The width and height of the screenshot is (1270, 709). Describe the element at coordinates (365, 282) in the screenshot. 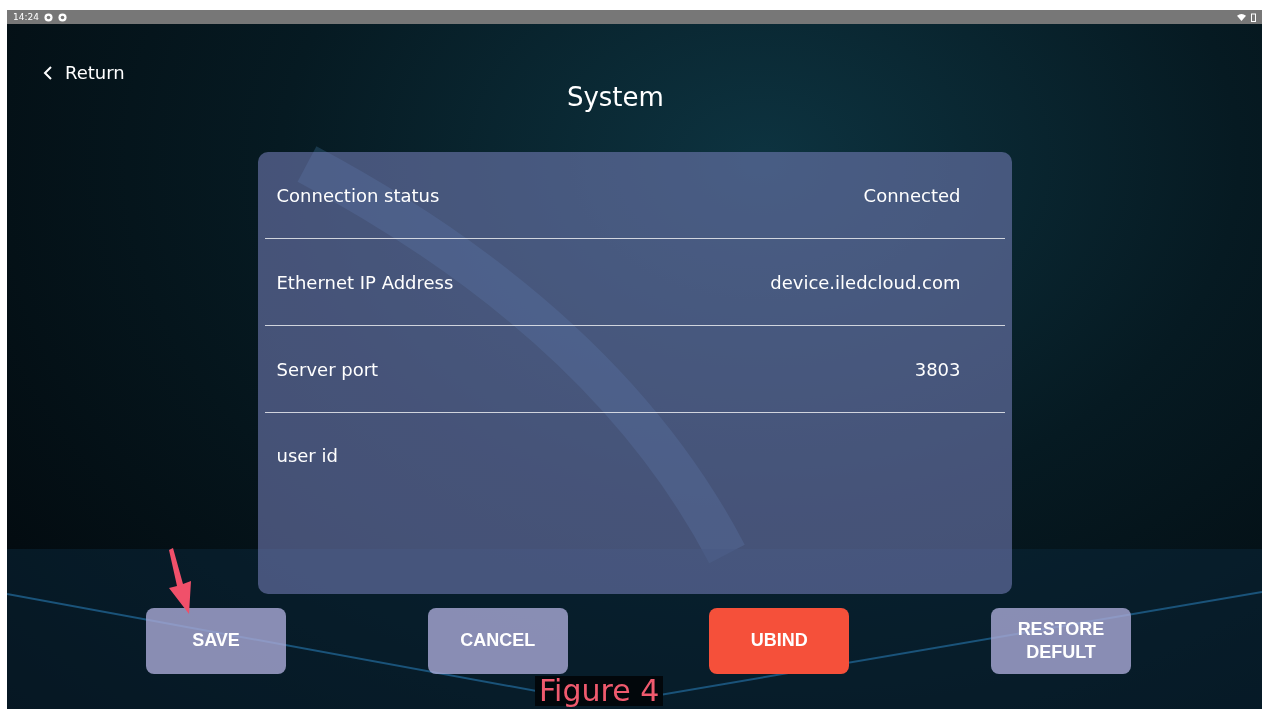

I see `setting-label: Ethernet IP Address` at that location.